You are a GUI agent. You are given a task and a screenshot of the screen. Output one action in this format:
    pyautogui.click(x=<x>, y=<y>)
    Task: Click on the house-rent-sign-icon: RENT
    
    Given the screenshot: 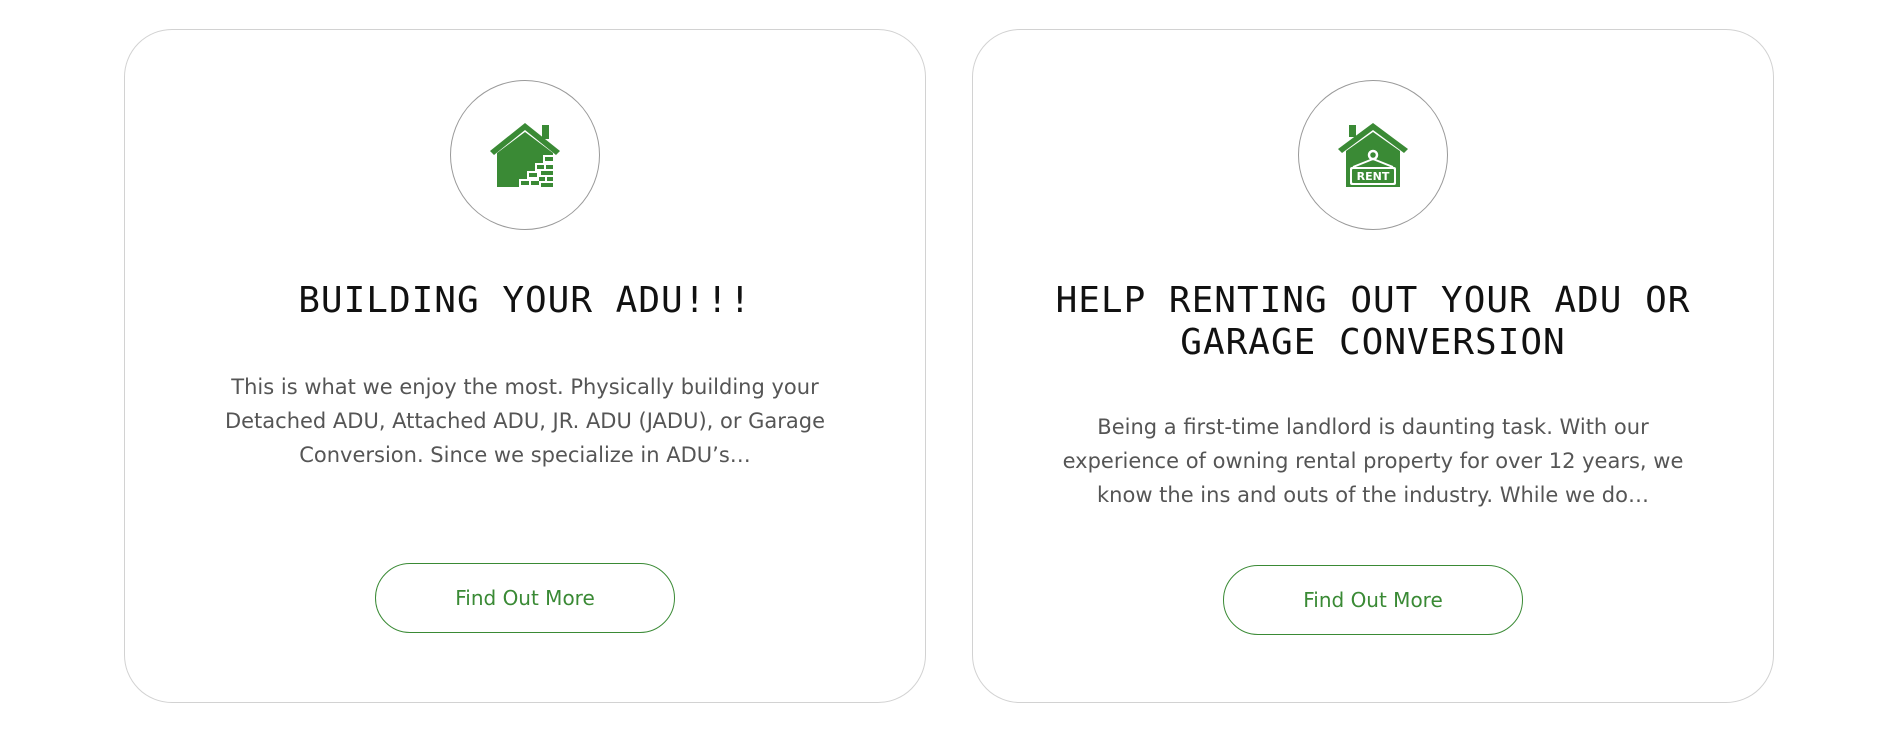 What is the action you would take?
    pyautogui.click(x=1373, y=155)
    